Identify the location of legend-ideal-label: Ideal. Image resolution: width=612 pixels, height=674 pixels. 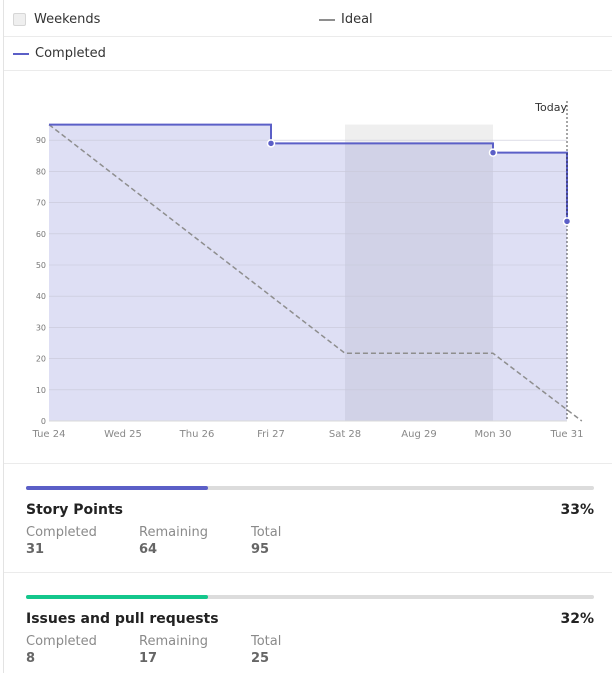
(357, 19).